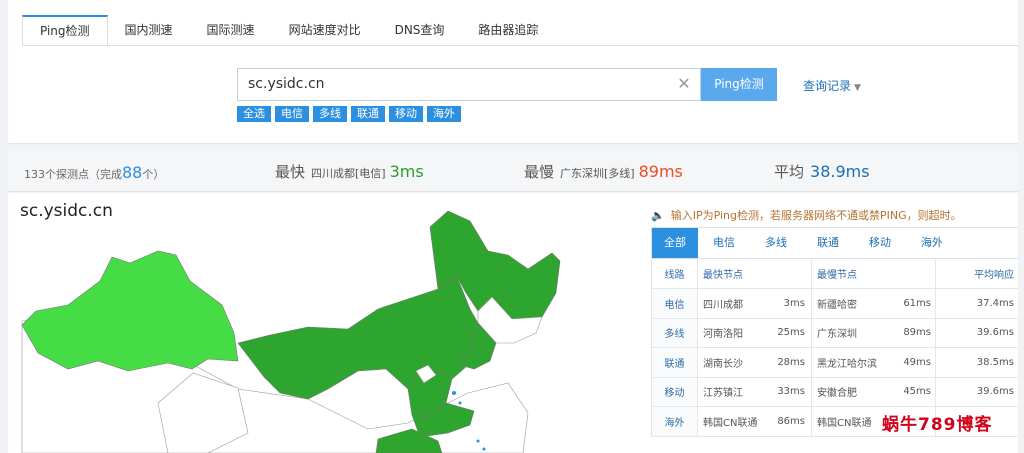 Image resolution: width=1024 pixels, height=453 pixels. Describe the element at coordinates (852, 362) in the screenshot. I see `slow-node: 黑龙江哈尔滨` at that location.